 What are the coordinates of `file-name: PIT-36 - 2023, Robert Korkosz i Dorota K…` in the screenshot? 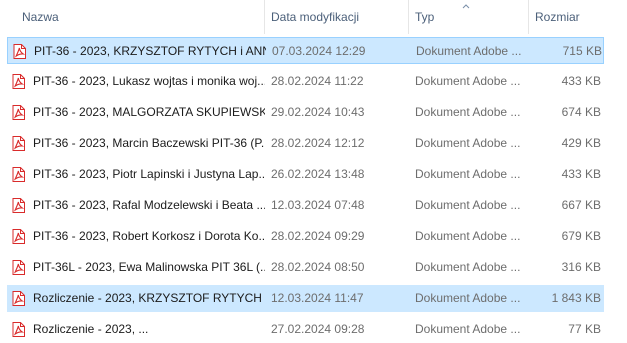 It's located at (149, 236).